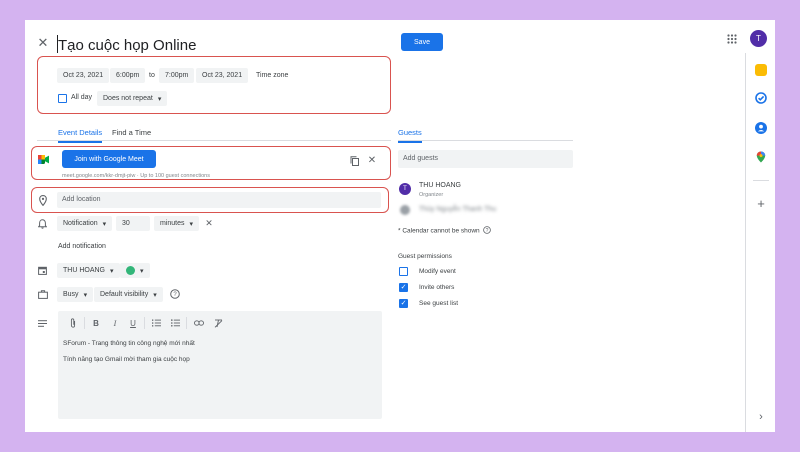 Image resolution: width=800 pixels, height=452 pixels. What do you see at coordinates (732, 39) in the screenshot?
I see `apps-grid-icon` at bounding box center [732, 39].